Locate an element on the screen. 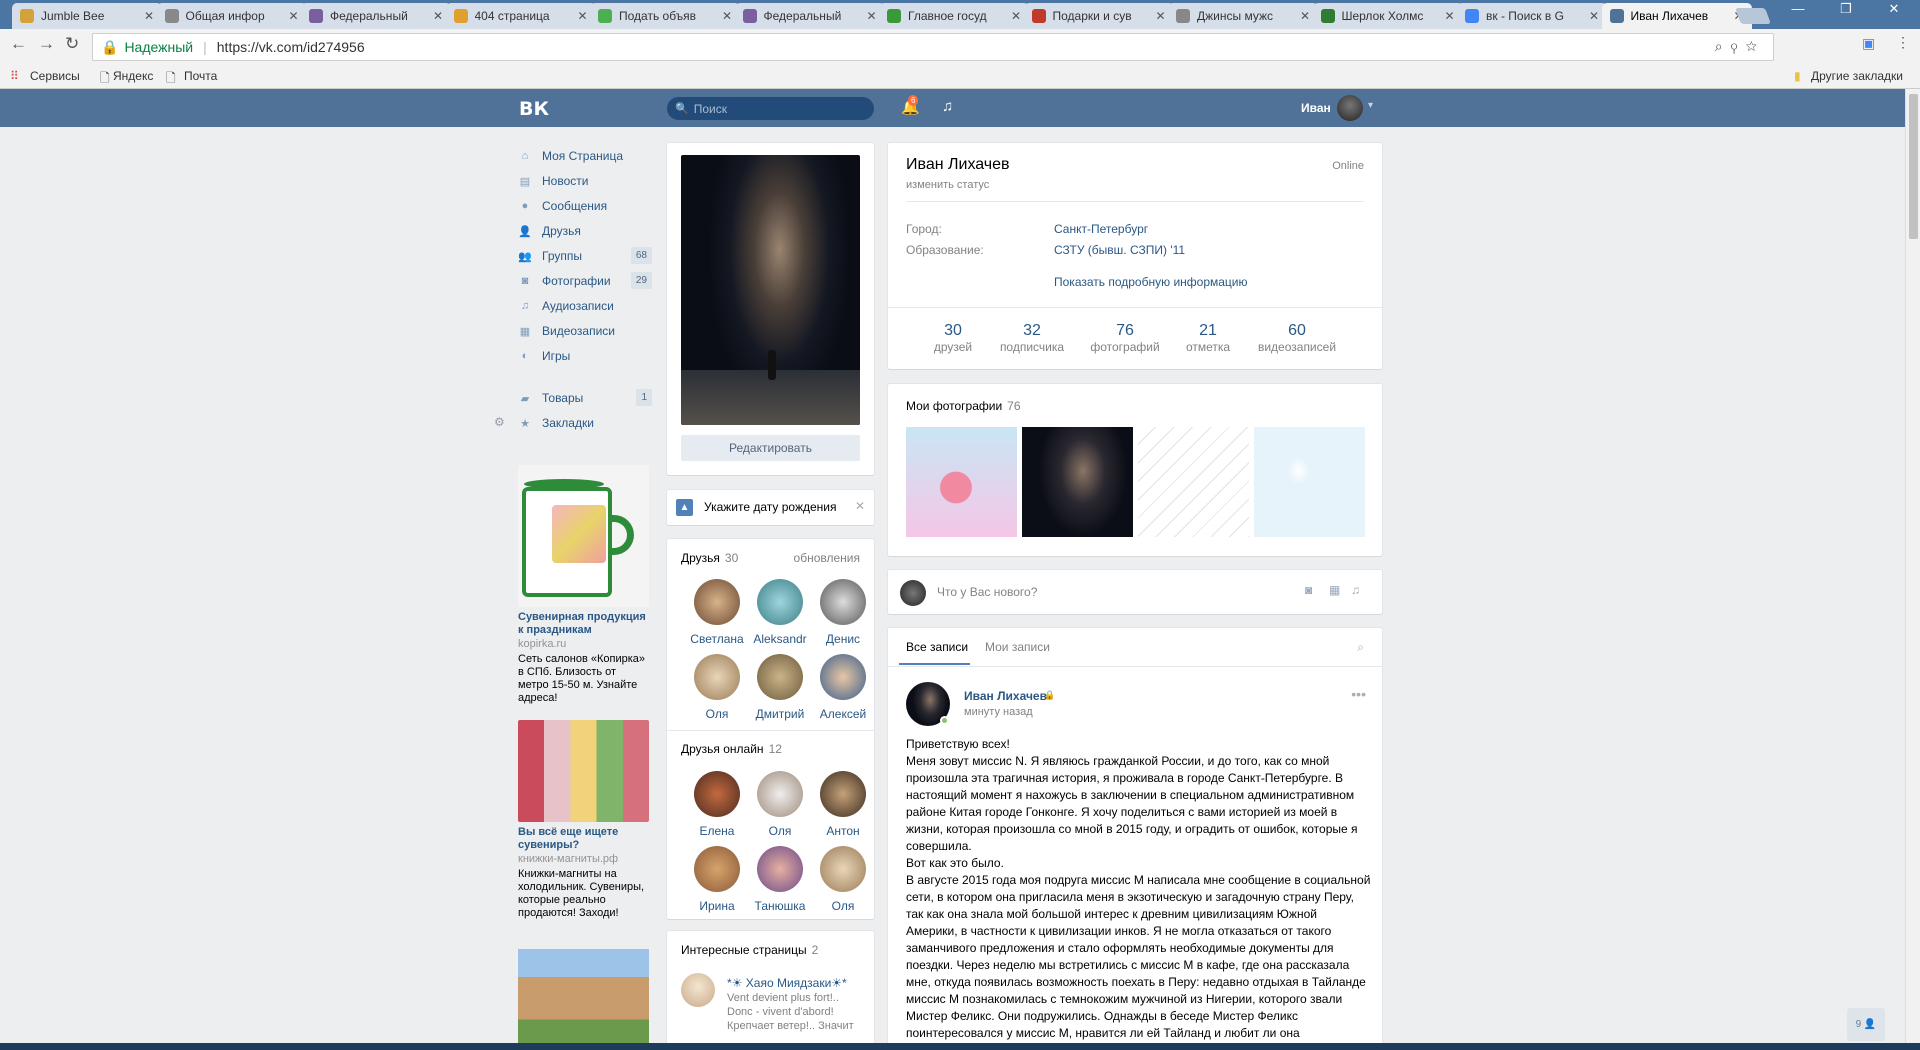  friend-item: Светлана is located at coordinates (717, 612).